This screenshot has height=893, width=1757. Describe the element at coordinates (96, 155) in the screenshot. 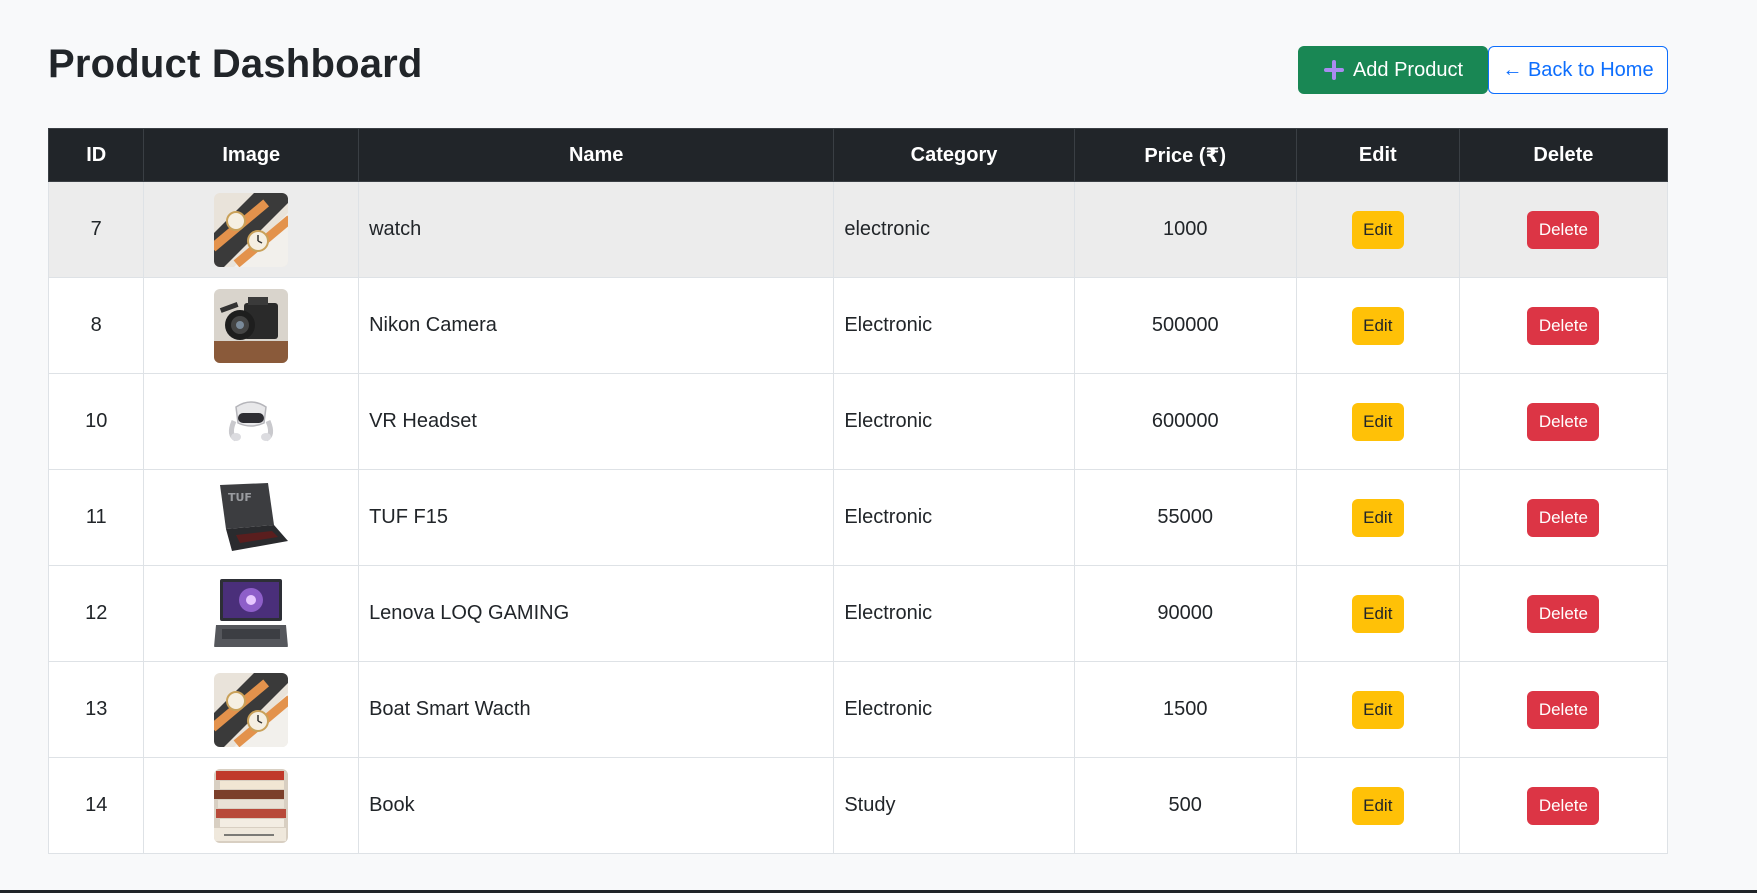

I see `column-header-id: ID` at that location.